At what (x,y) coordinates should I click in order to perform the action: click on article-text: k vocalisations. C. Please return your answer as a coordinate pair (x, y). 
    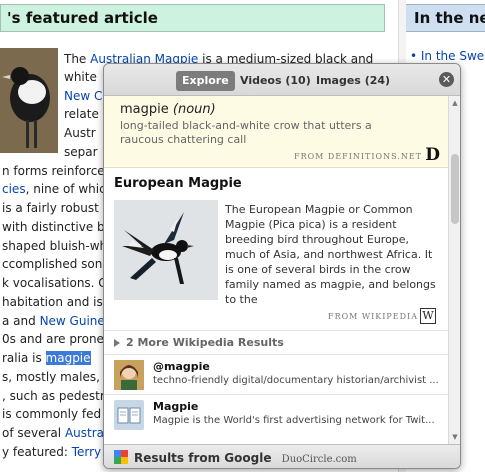
    Looking at the image, I should click on (54, 283).